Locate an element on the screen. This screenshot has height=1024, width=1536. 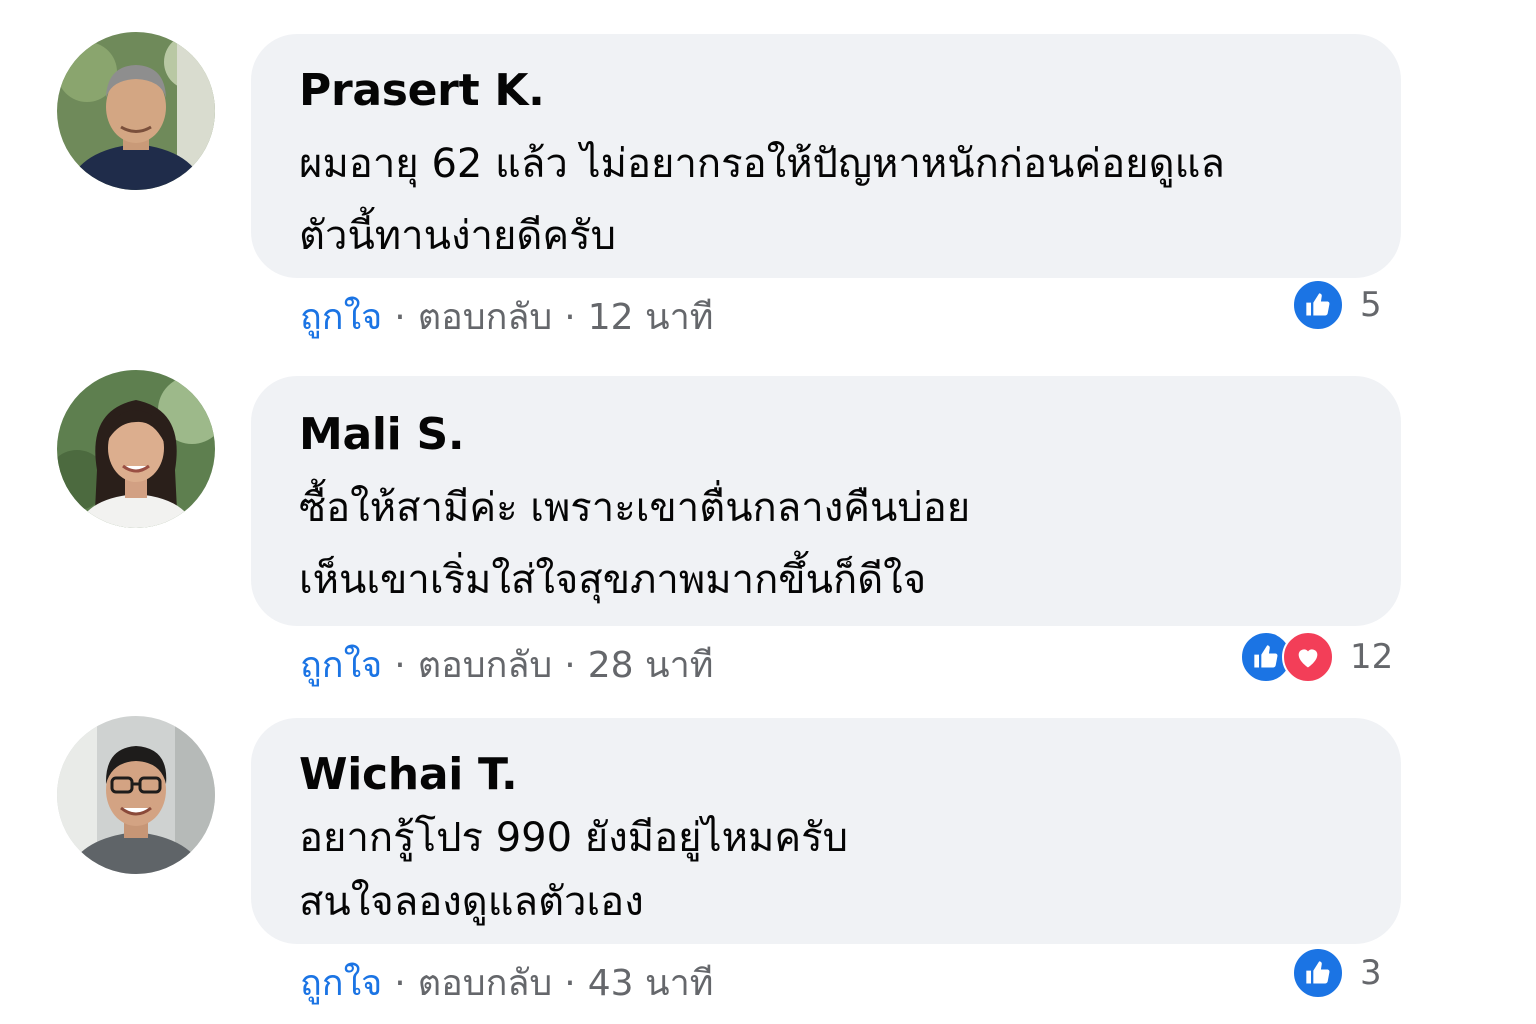
comment-author: Wichai T. is located at coordinates (830, 775).